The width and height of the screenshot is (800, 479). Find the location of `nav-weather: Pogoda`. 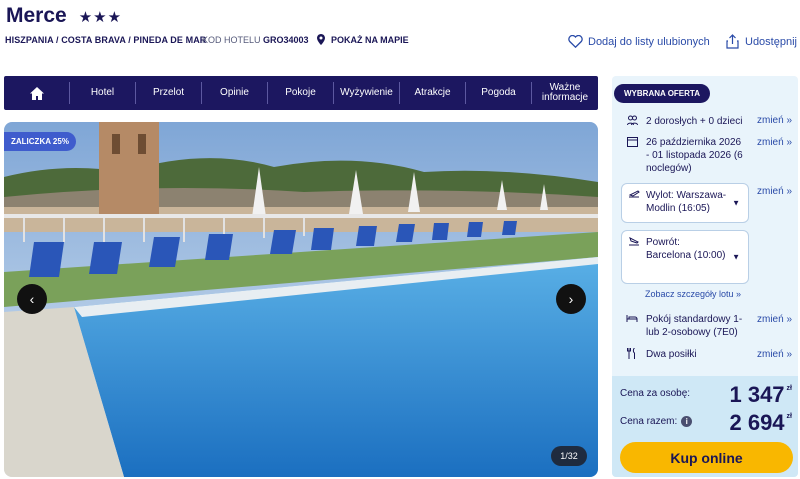

nav-weather: Pogoda is located at coordinates (499, 93).